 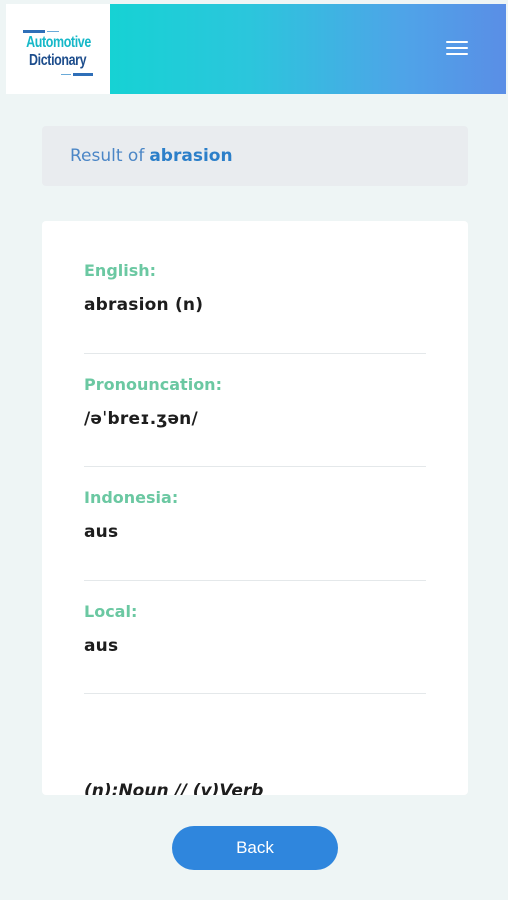 I want to click on entry-local: Local: aus, so click(x=255, y=629).